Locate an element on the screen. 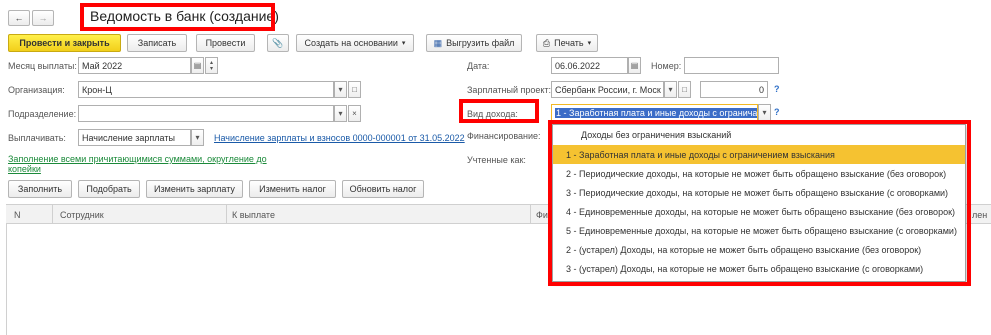  salary-project-dropdown-button: ▾ is located at coordinates (670, 89).